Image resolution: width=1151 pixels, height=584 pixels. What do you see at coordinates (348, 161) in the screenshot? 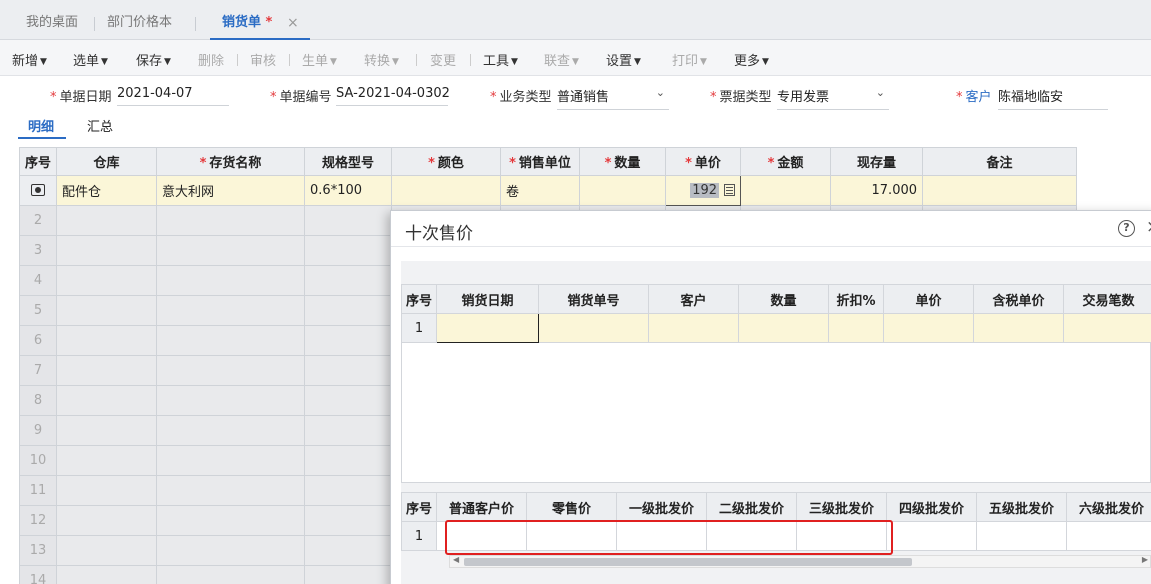
I see `col-header-spec: 规格型号` at bounding box center [348, 161].